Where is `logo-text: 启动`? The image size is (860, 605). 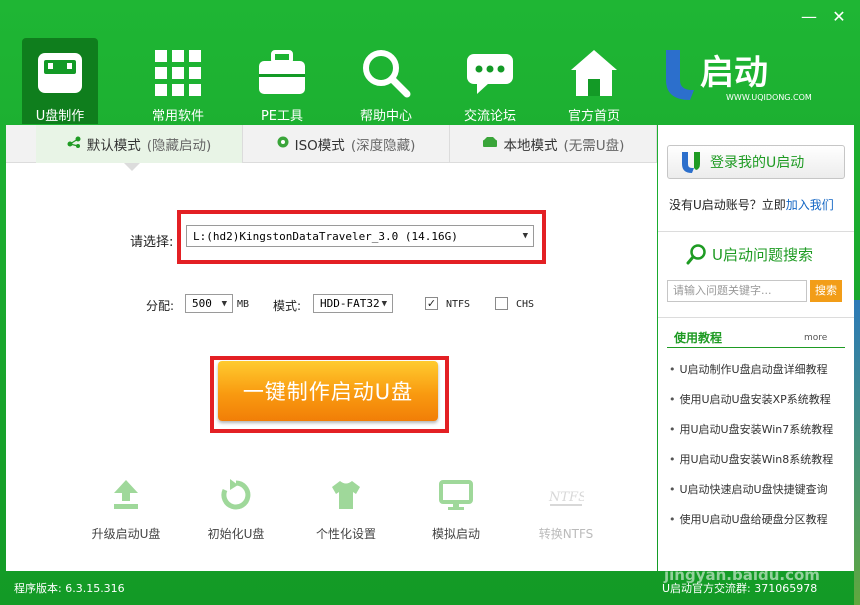
logo-text: 启动 is located at coordinates (734, 73).